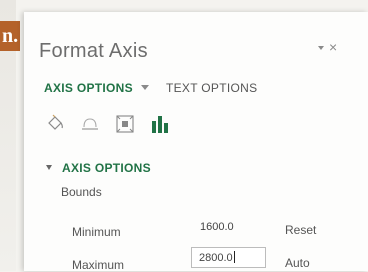 Image resolution: width=368 pixels, height=272 pixels. What do you see at coordinates (90, 124) in the screenshot?
I see `effects-icon` at bounding box center [90, 124].